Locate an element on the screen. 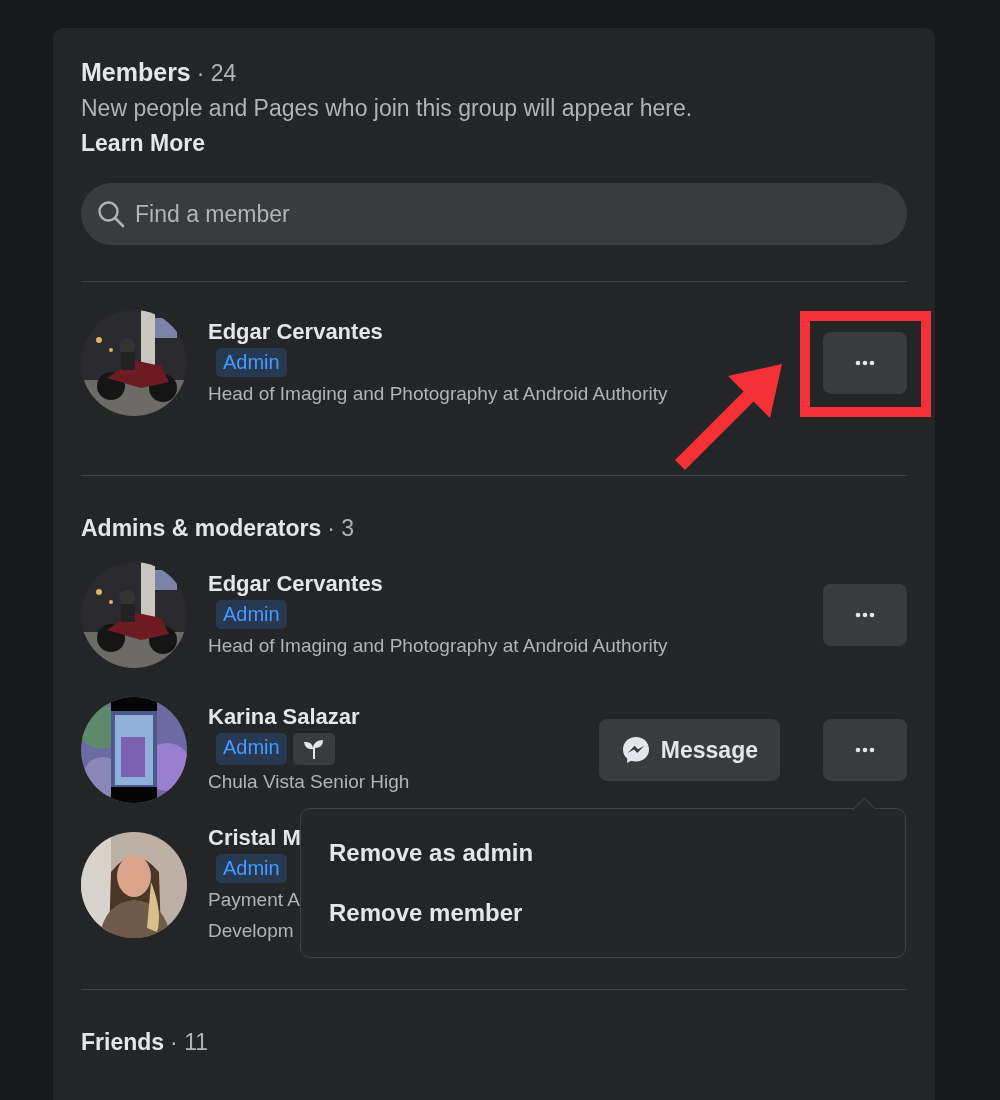  section-count: · 3 is located at coordinates (341, 528).